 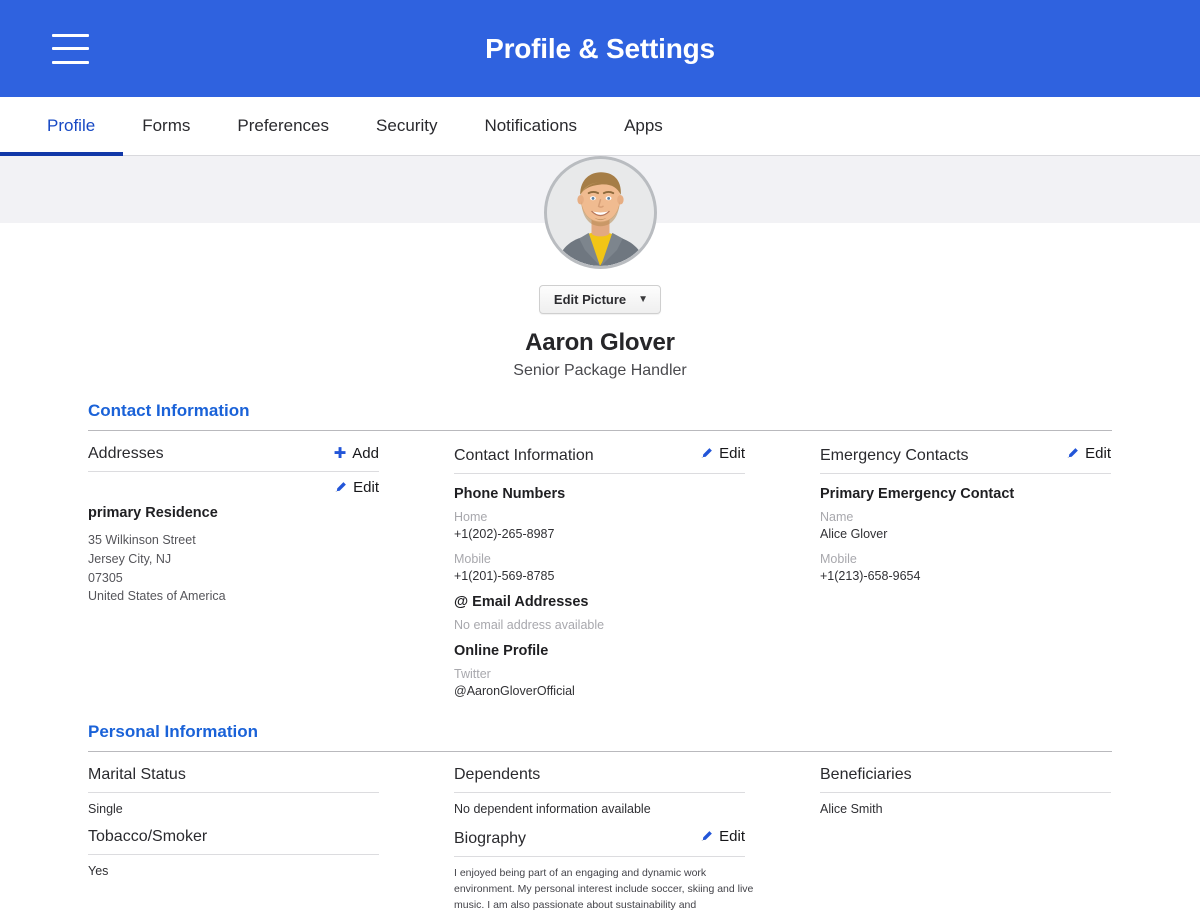 I want to click on tab-security: Security, so click(x=406, y=126).